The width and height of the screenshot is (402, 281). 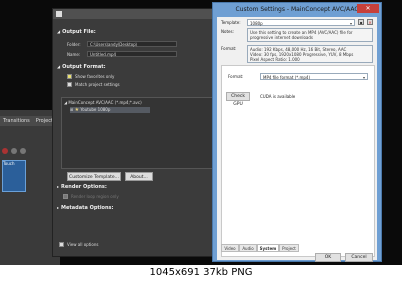 I want to click on view-all-options-label: View all options, so click(x=83, y=244).